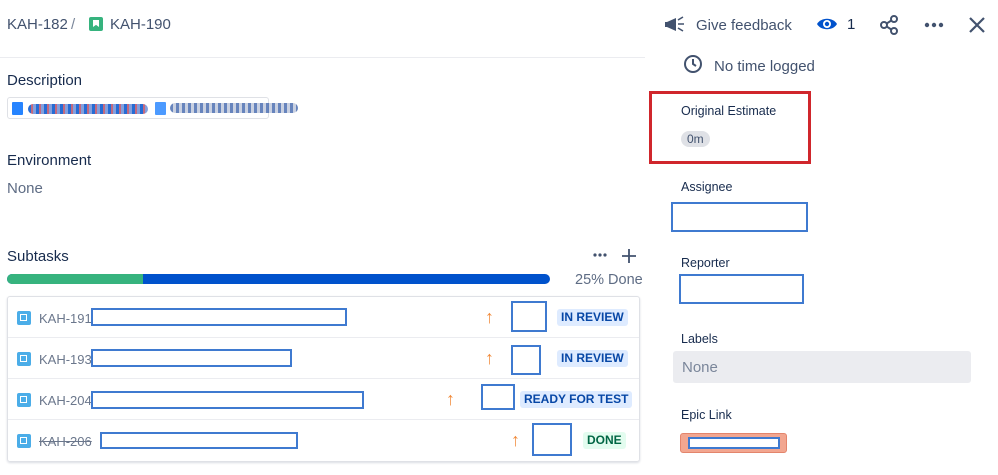  I want to click on description-heading: Description, so click(45, 80).